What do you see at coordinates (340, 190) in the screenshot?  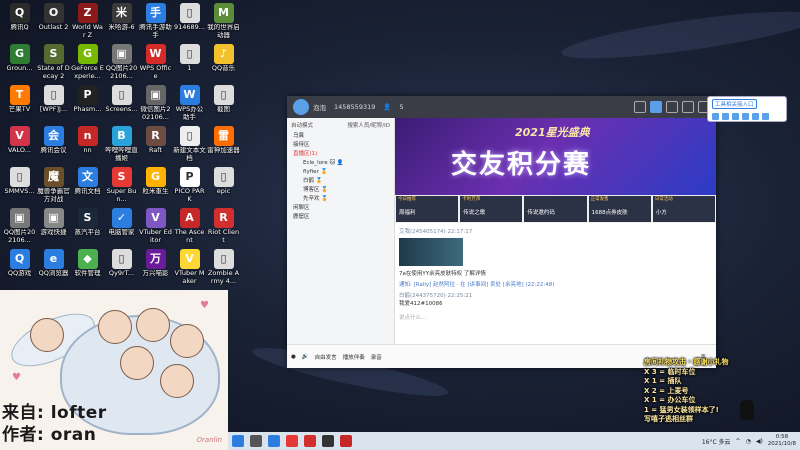 I see `channel-item: 博客区 🏅` at bounding box center [340, 190].